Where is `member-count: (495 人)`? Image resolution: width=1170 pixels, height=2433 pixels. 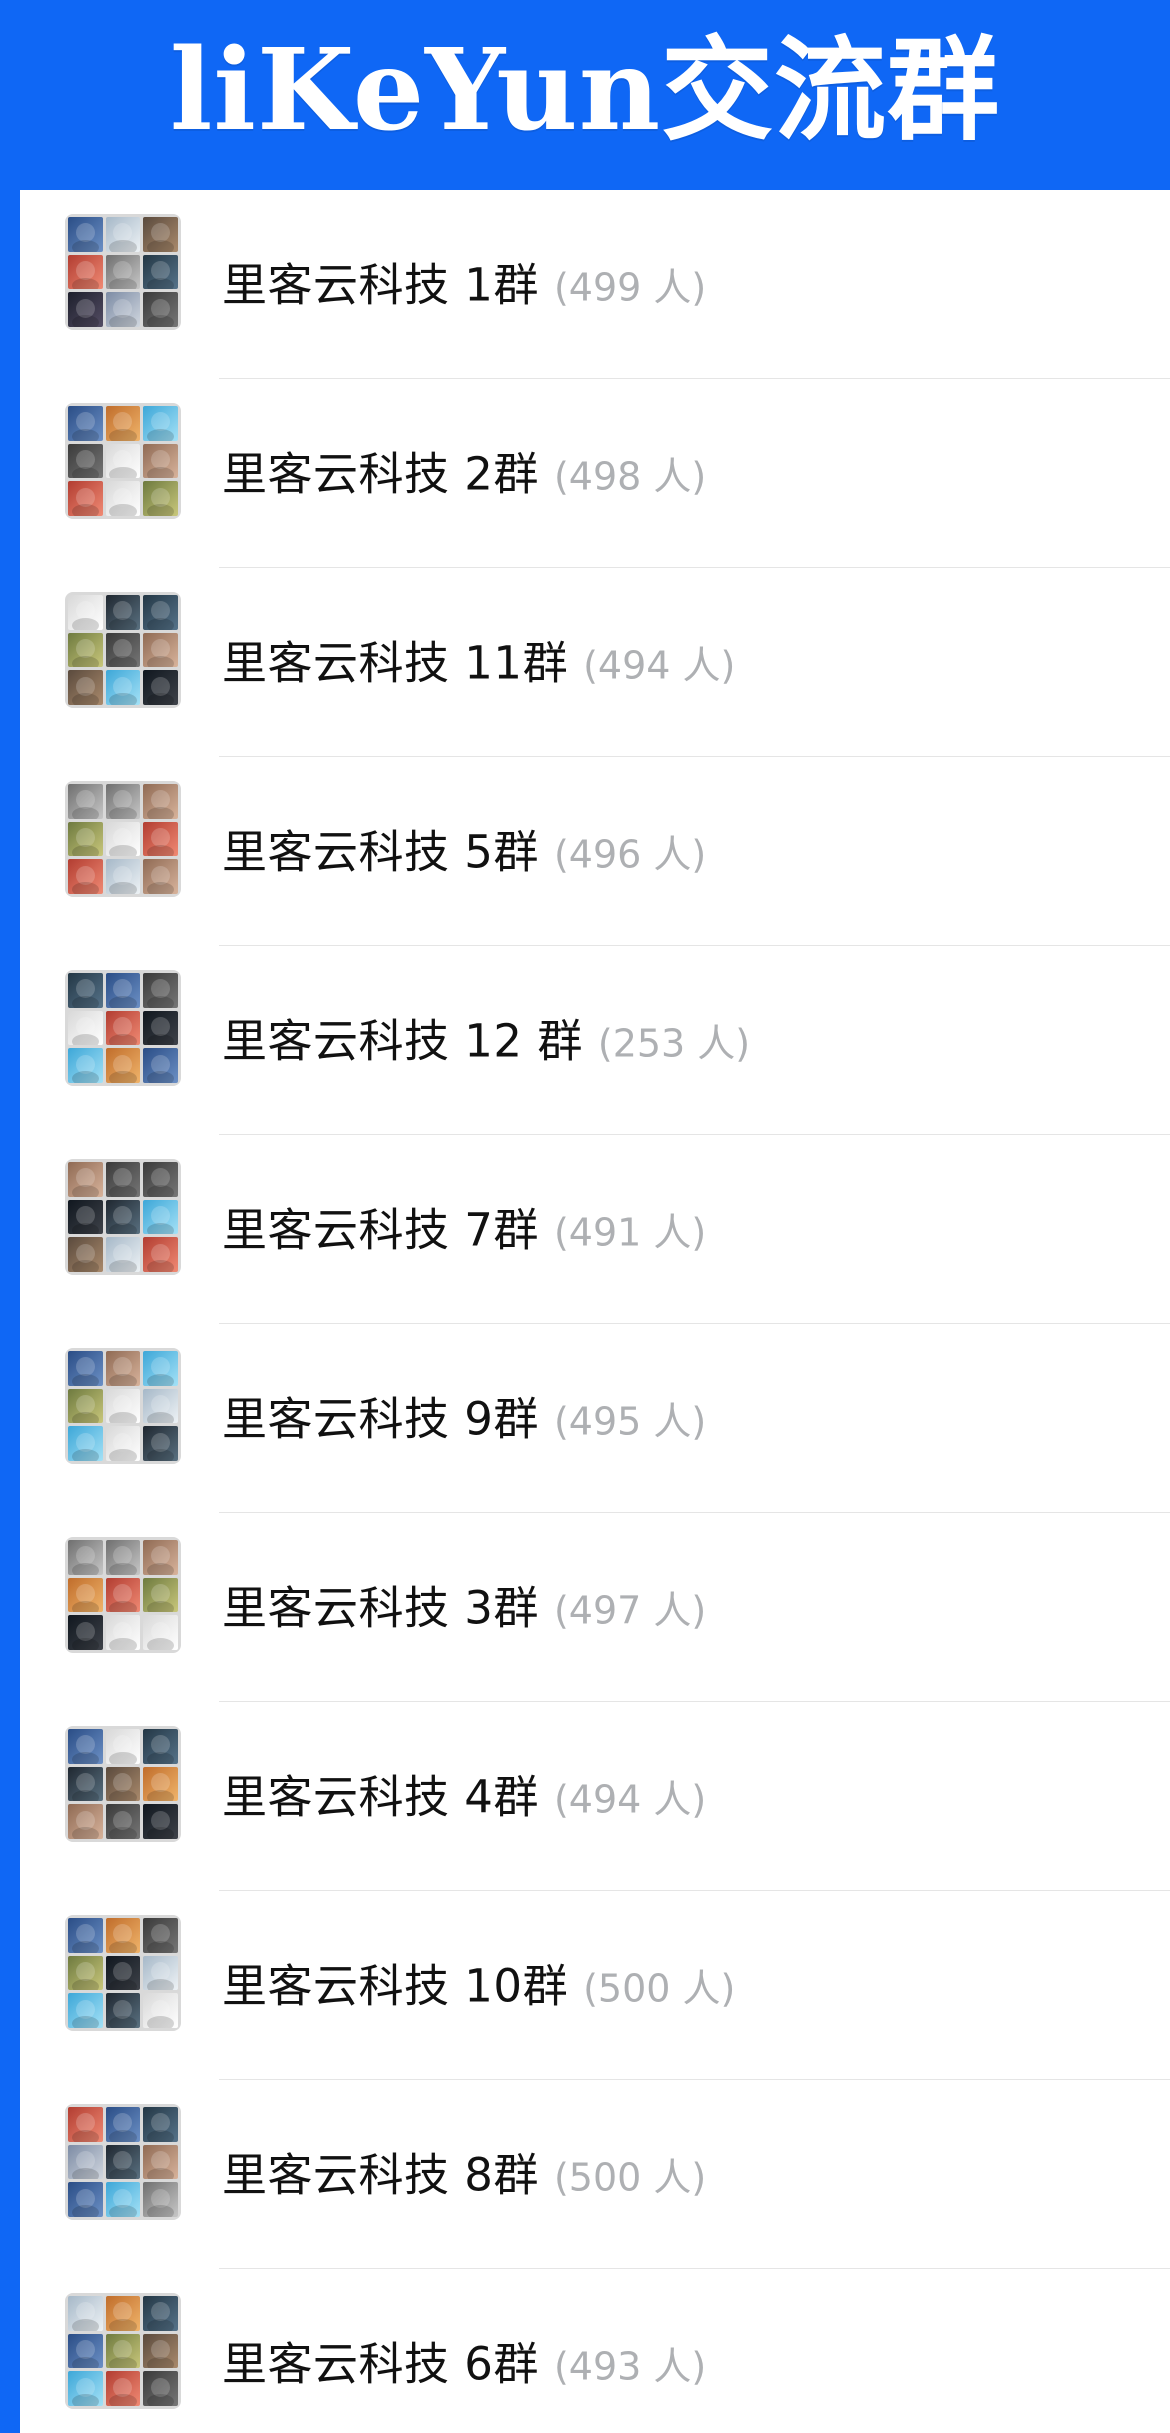
member-count: (495 人) is located at coordinates (630, 1421).